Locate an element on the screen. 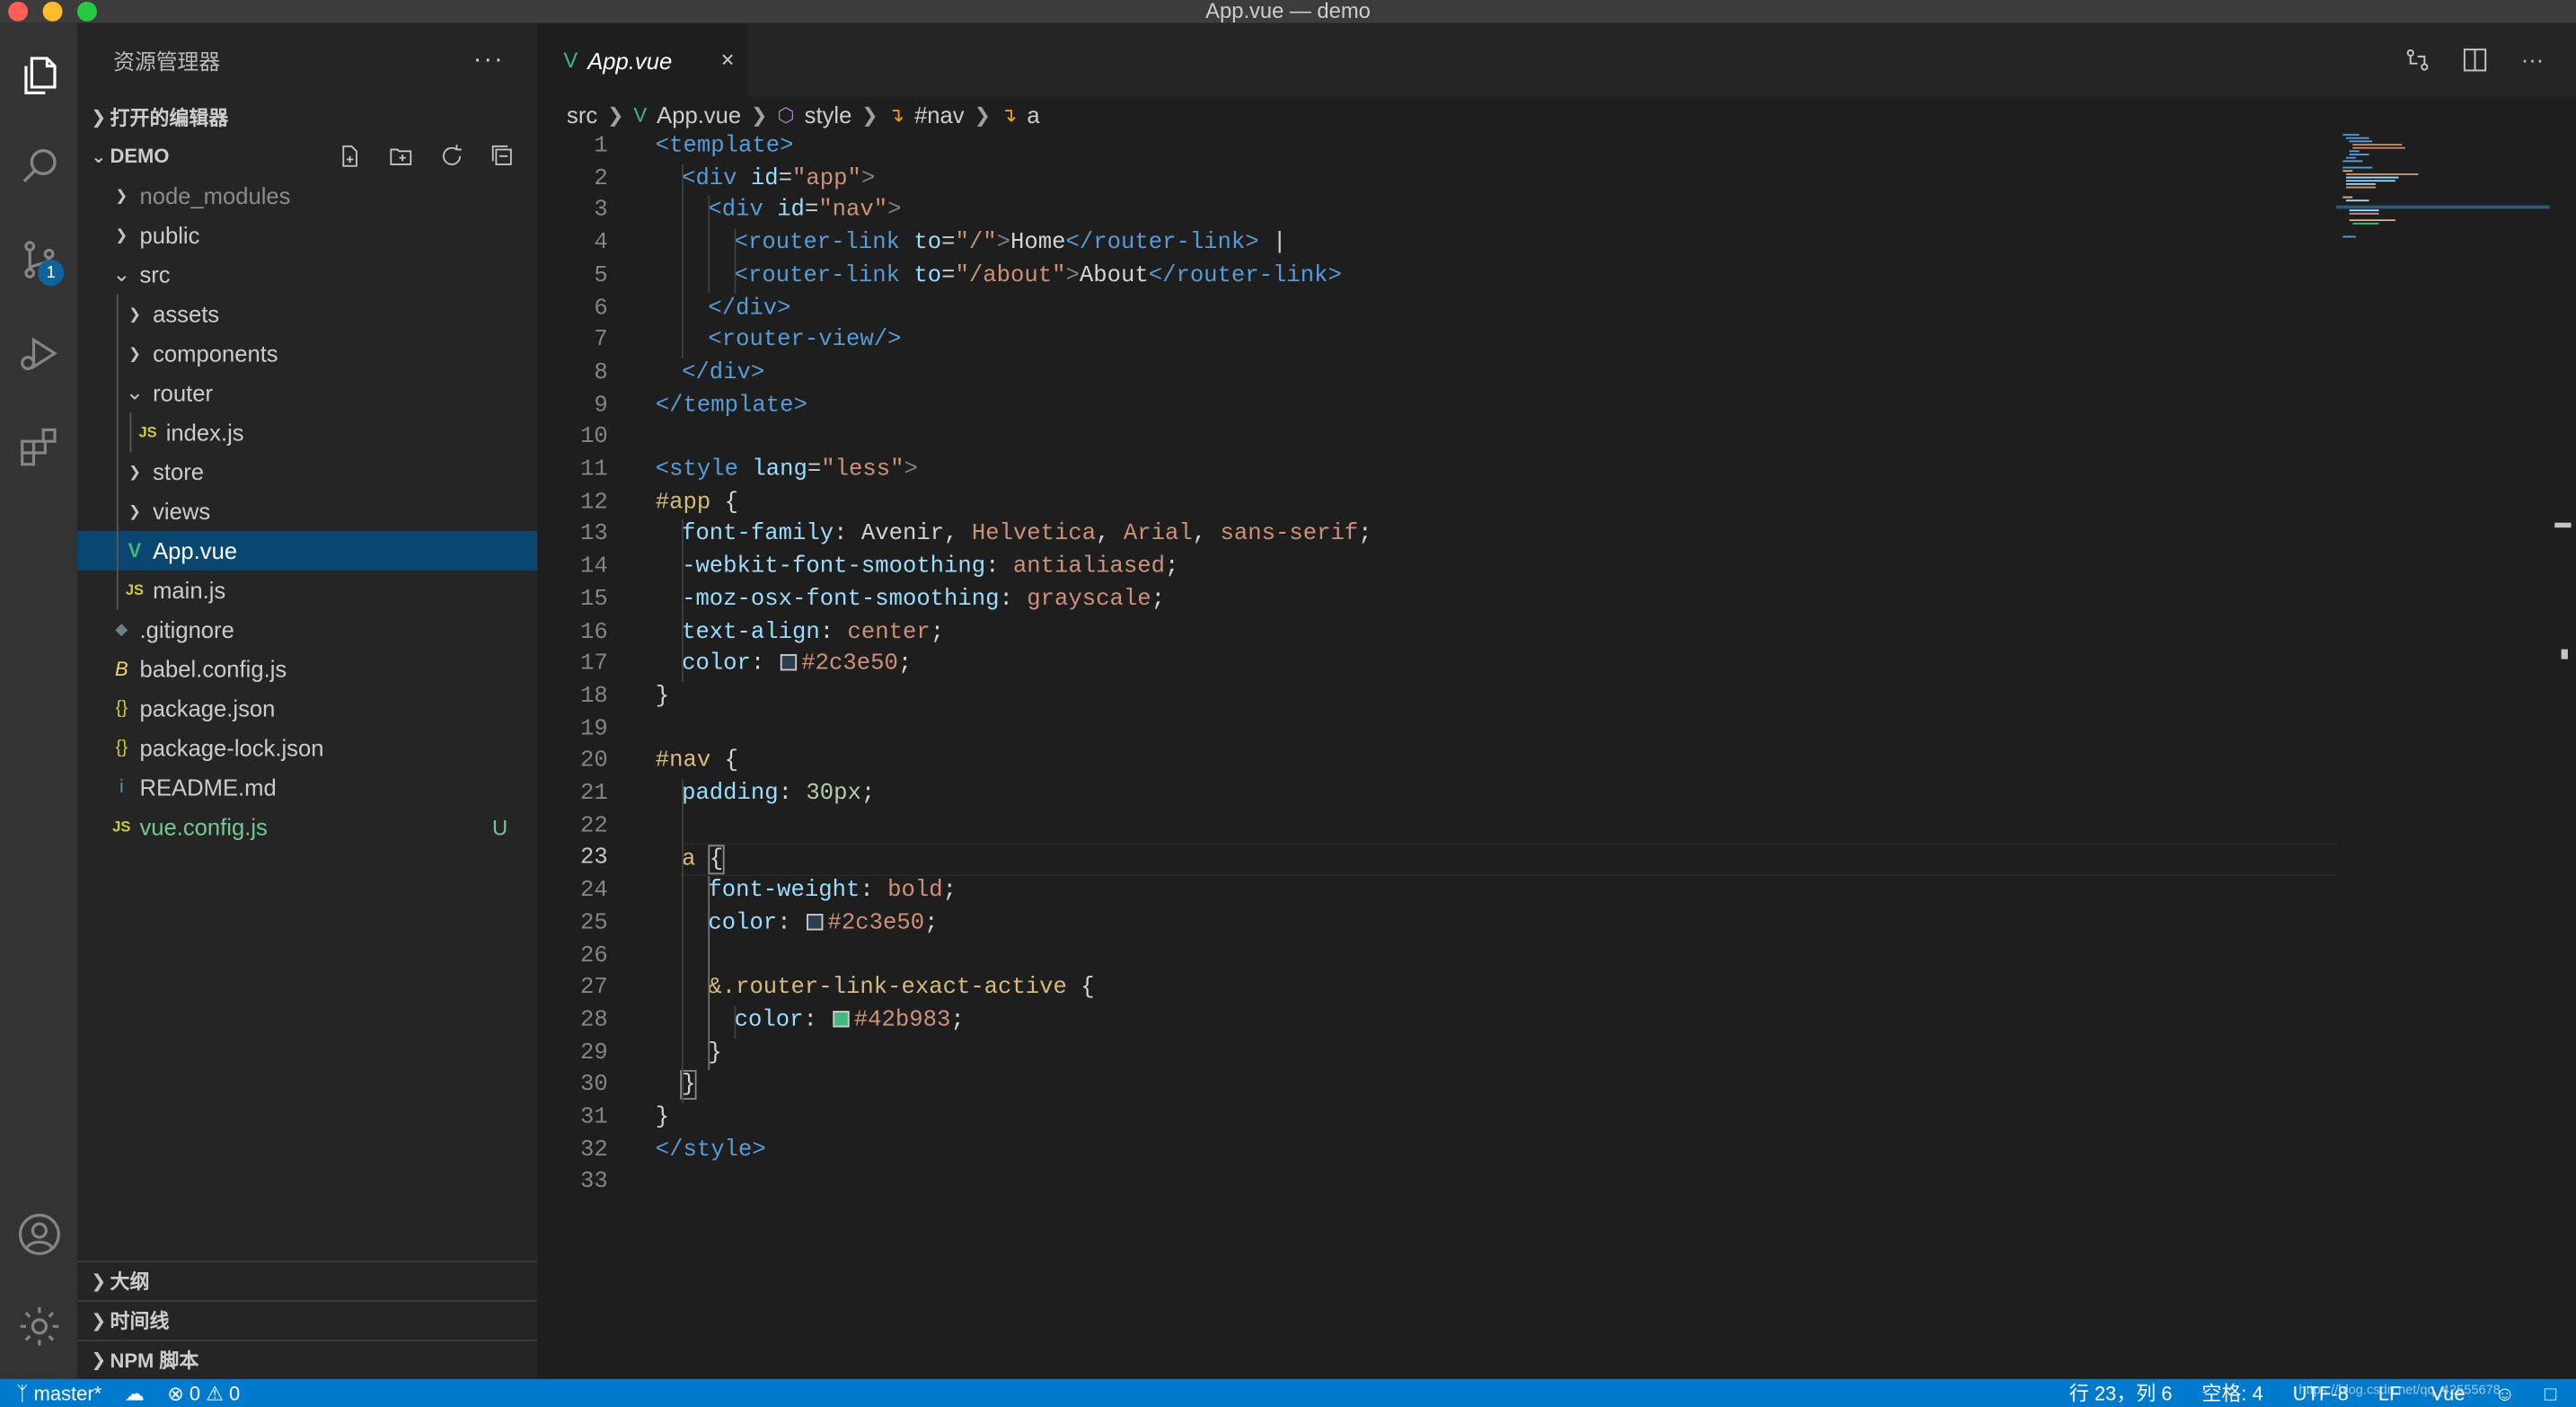 This screenshot has height=1407, width=2576. code-line: </div> is located at coordinates (1436, 374).